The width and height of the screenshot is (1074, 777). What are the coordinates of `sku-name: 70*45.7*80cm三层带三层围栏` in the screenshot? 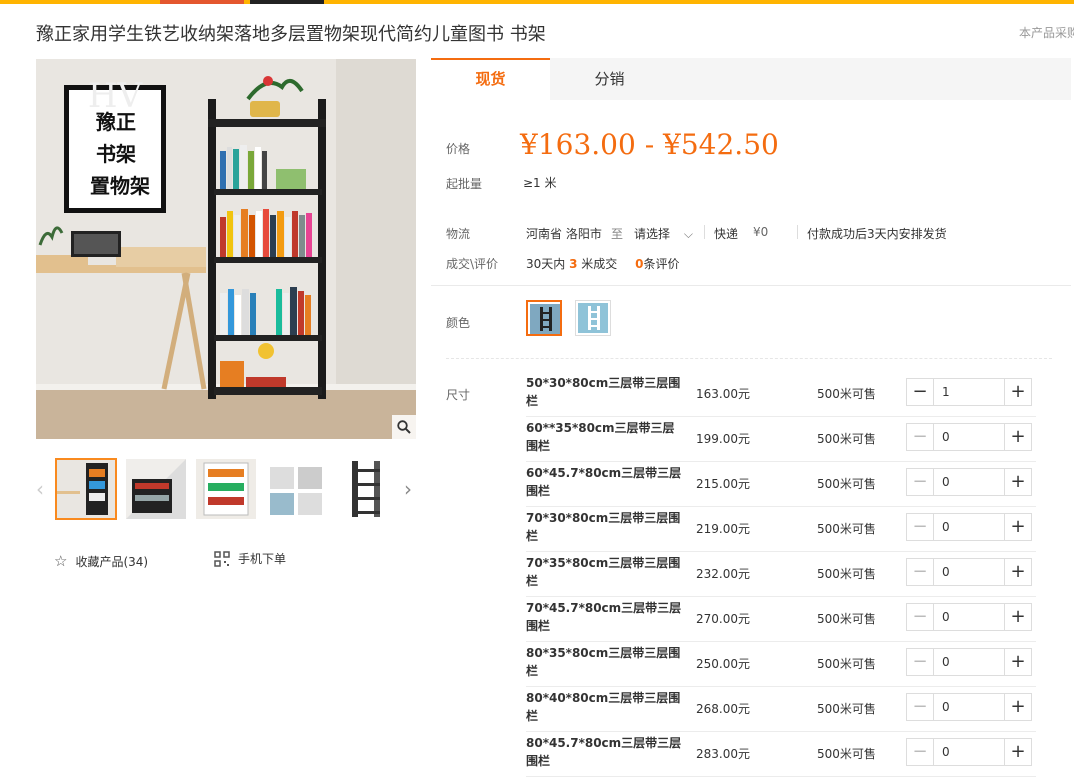 It's located at (604, 617).